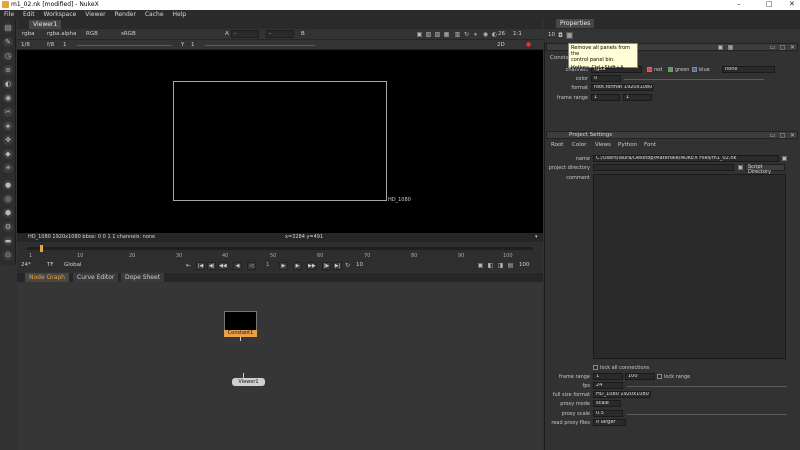  Describe the element at coordinates (8, 168) in the screenshot. I see `particles-tool-icon: ✳` at that location.